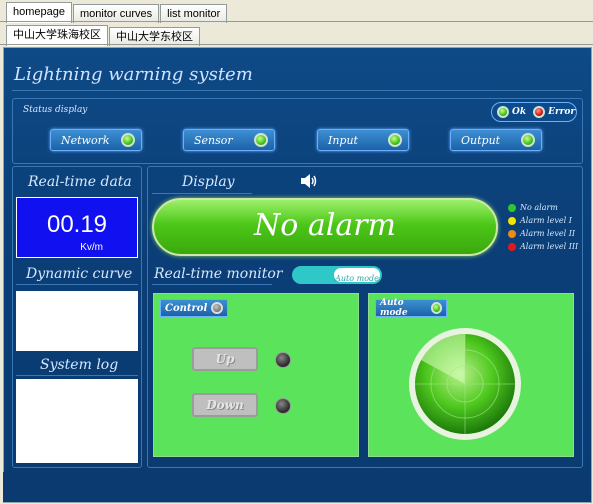 This screenshot has height=504, width=593. Describe the element at coordinates (128, 140) in the screenshot. I see `network-led-icon` at that location.